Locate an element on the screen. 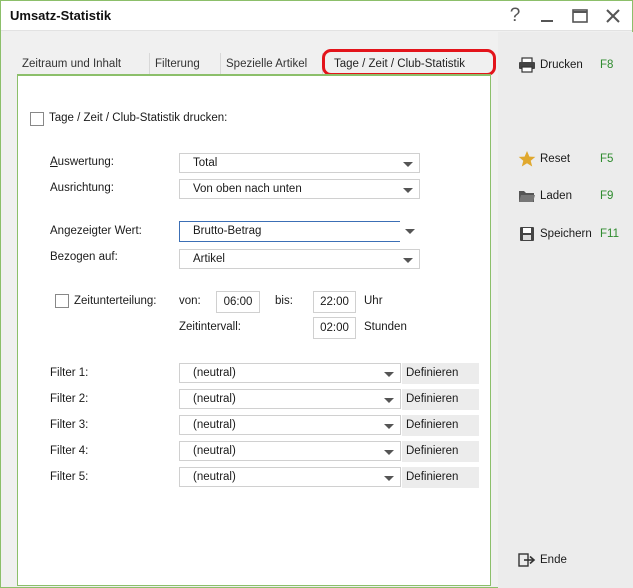 The height and width of the screenshot is (588, 633). tab-filterung: Filterung is located at coordinates (185, 64).